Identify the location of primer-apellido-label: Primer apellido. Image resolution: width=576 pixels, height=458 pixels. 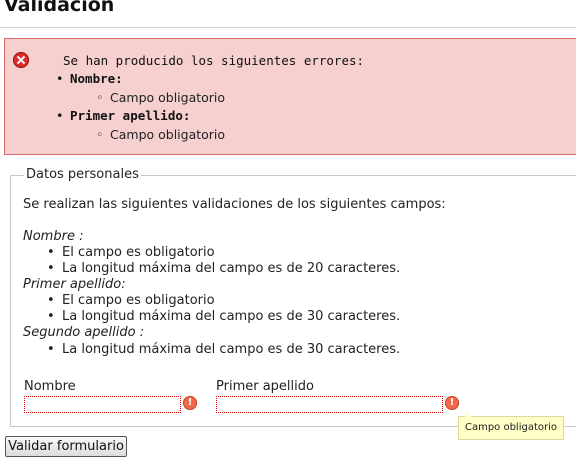
(265, 386).